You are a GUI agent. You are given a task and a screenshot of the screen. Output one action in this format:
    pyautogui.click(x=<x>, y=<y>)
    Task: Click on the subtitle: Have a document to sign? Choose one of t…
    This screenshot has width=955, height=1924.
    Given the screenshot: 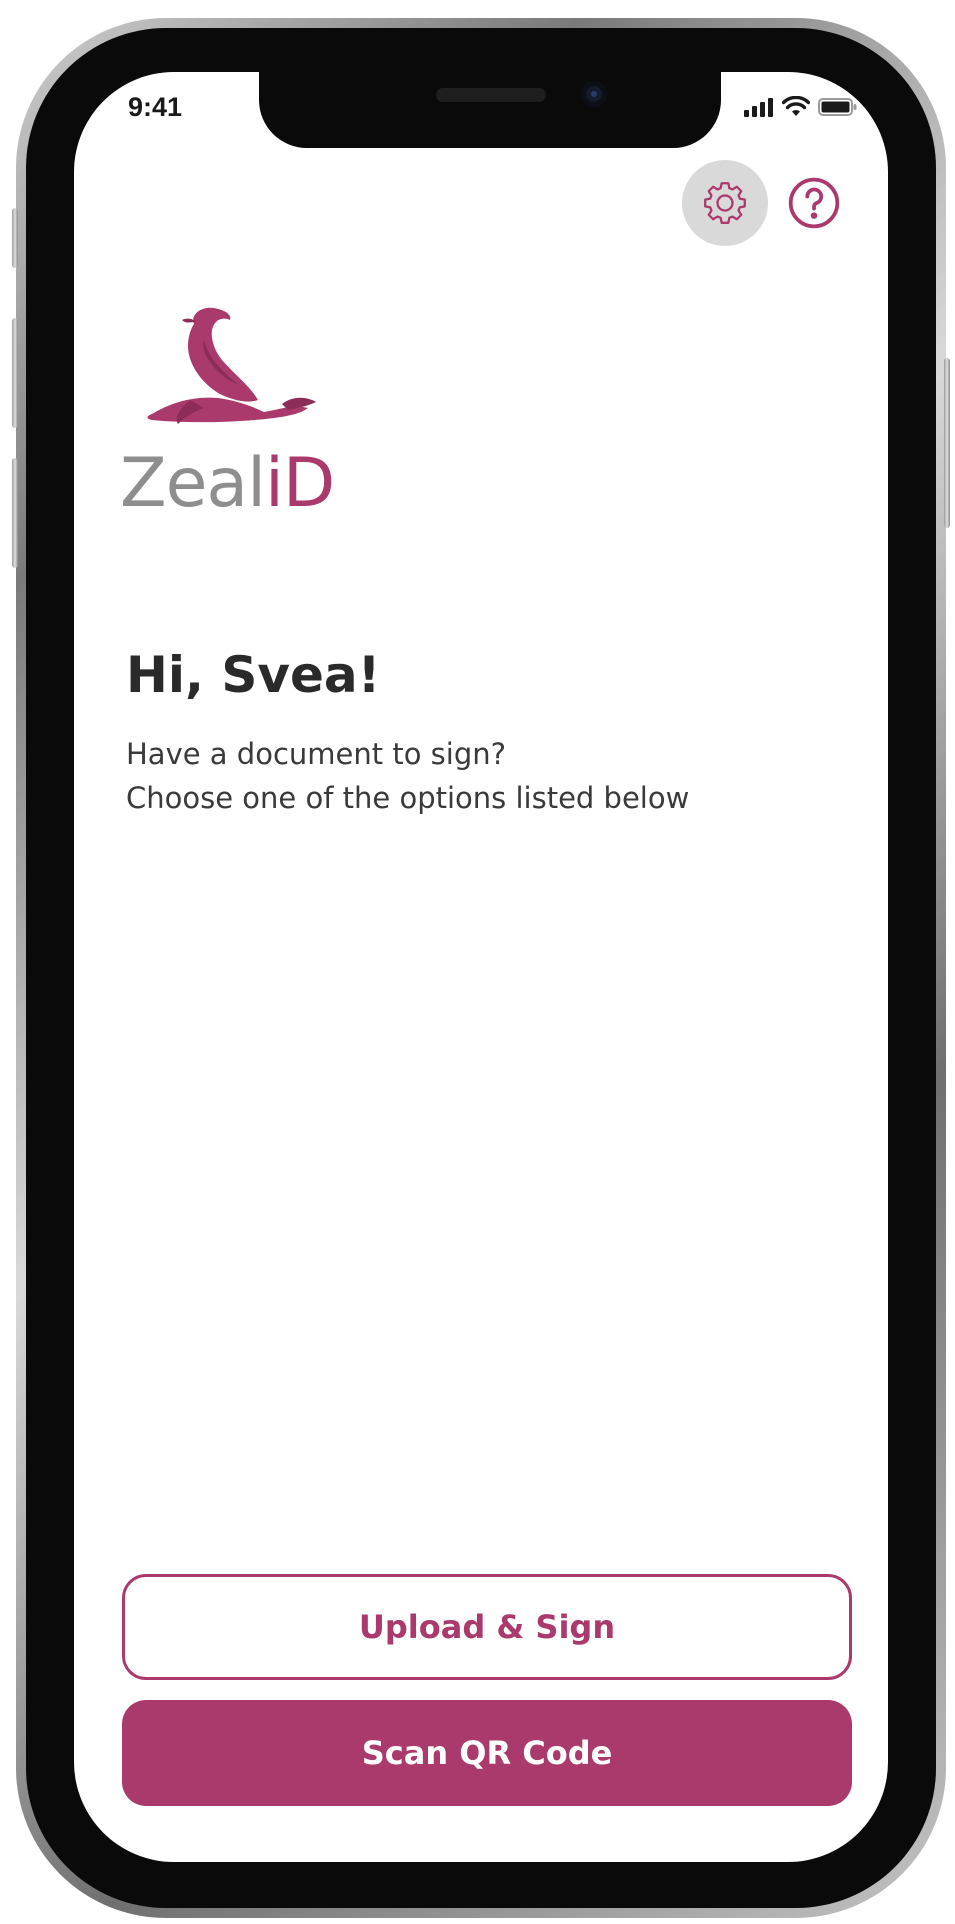 What is the action you would take?
    pyautogui.click(x=407, y=776)
    